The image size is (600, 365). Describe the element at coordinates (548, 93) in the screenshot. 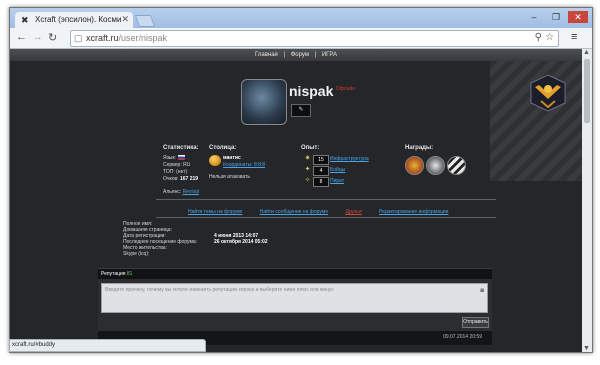

I see `race-emblem-icon` at that location.